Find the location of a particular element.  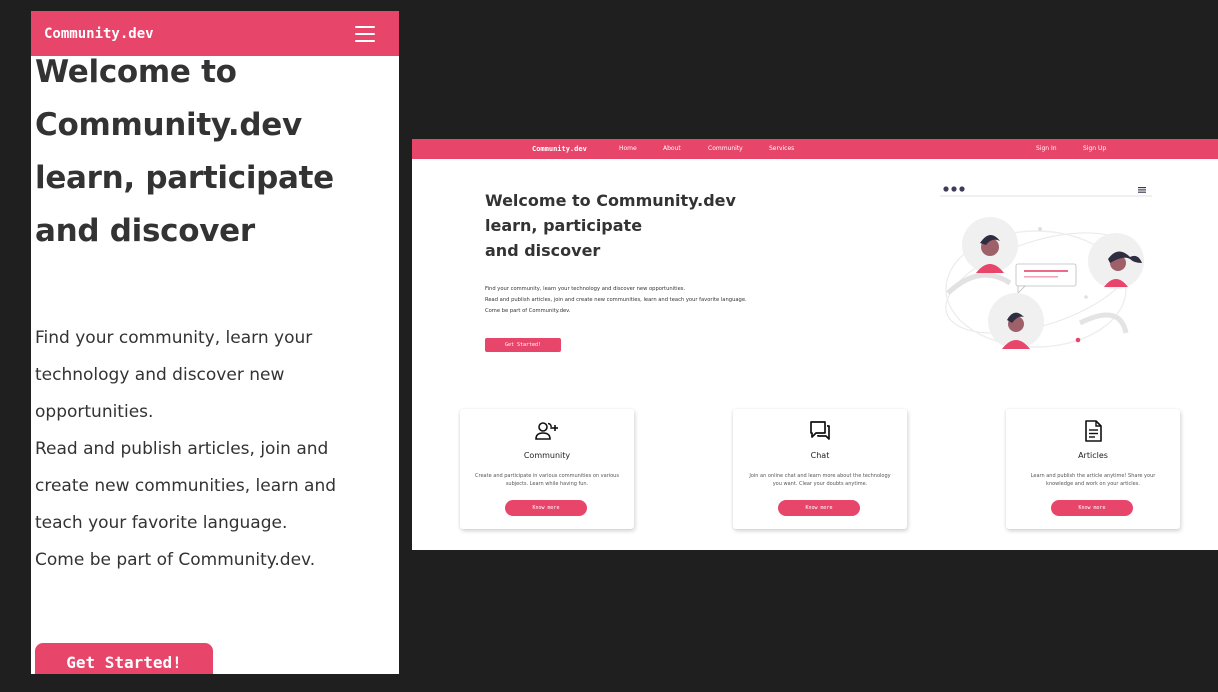

desc-line: Find your community, learn your is located at coordinates (174, 338).